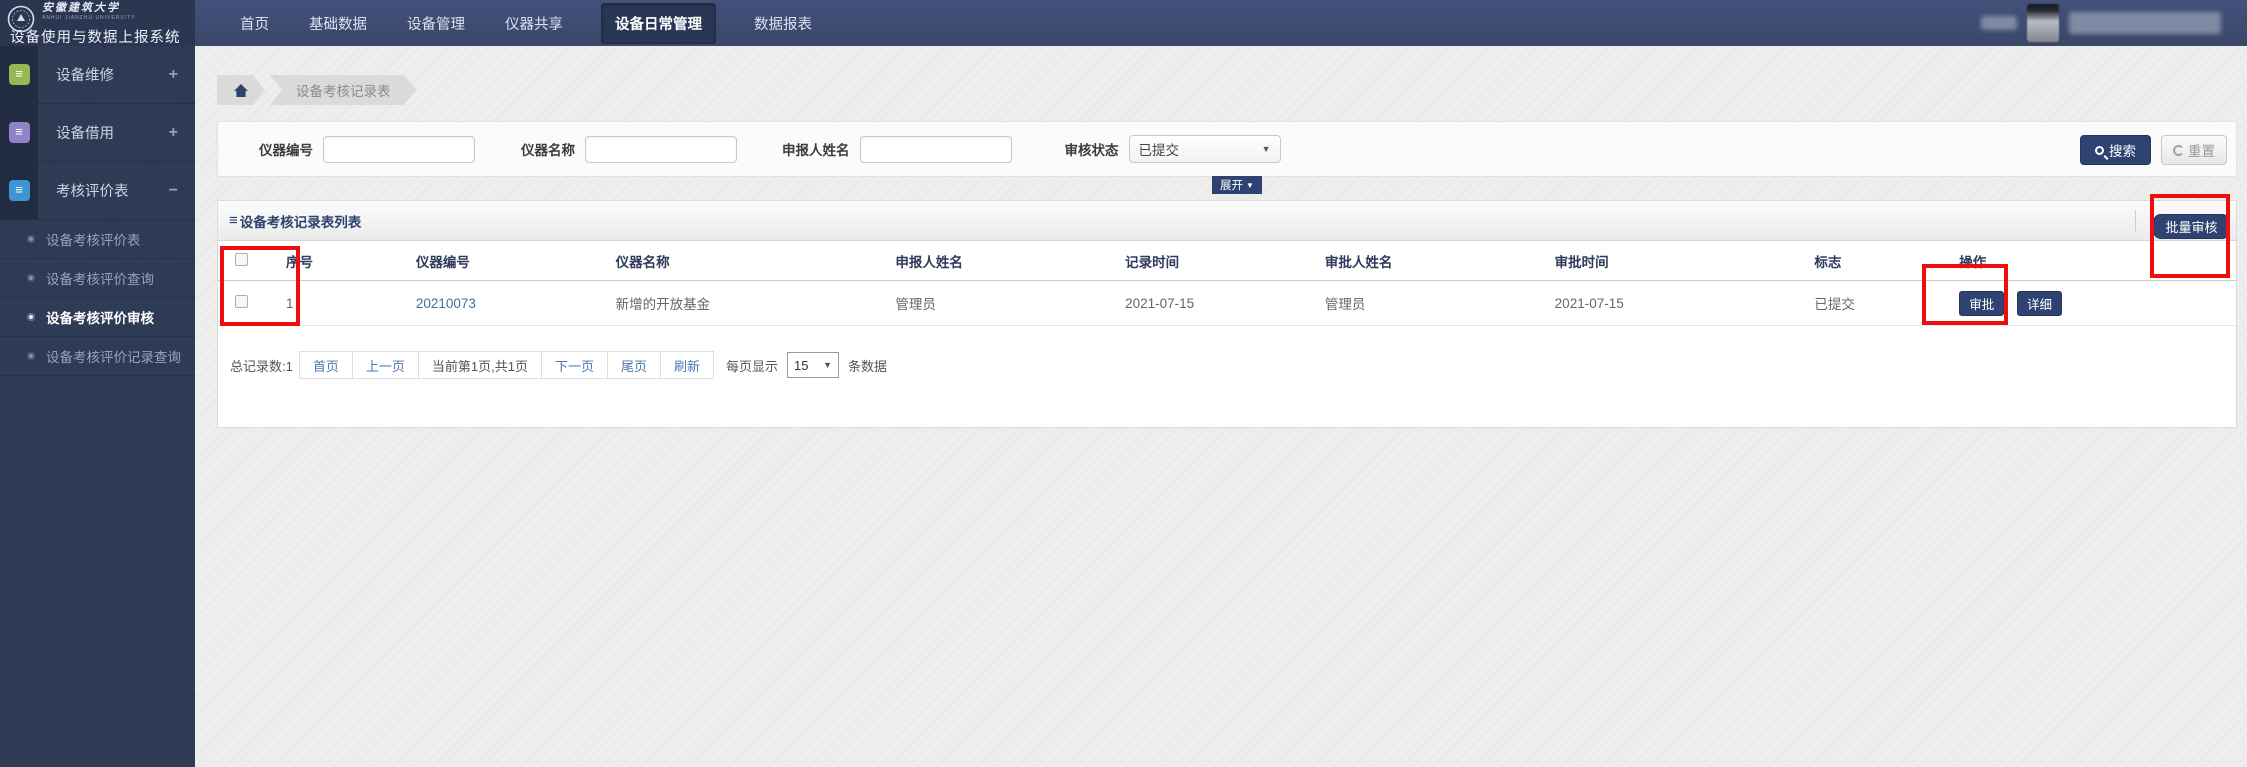  What do you see at coordinates (261, 366) in the screenshot?
I see `total-records-label: 总记录数:1` at bounding box center [261, 366].